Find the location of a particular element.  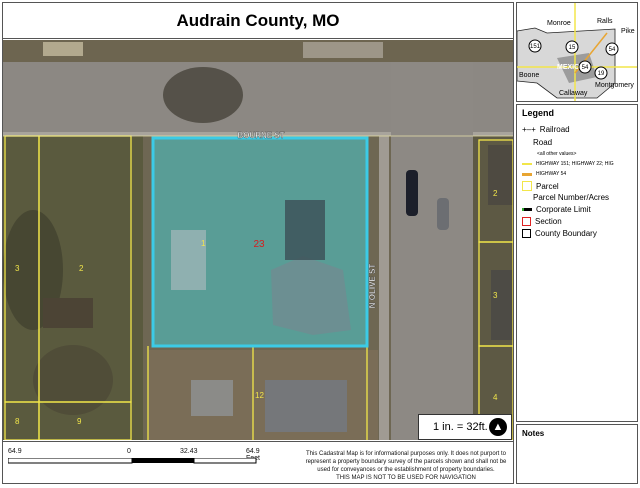

legend-item-county: County Boundary is located at coordinates (559, 233).